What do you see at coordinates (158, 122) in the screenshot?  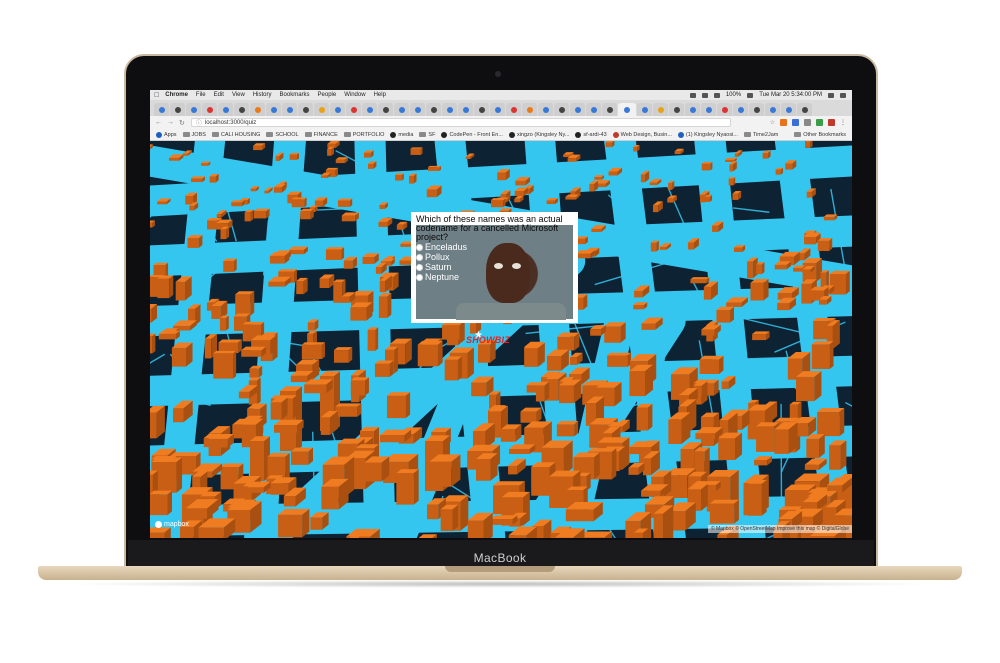 I see `back-icon: ←` at bounding box center [158, 122].